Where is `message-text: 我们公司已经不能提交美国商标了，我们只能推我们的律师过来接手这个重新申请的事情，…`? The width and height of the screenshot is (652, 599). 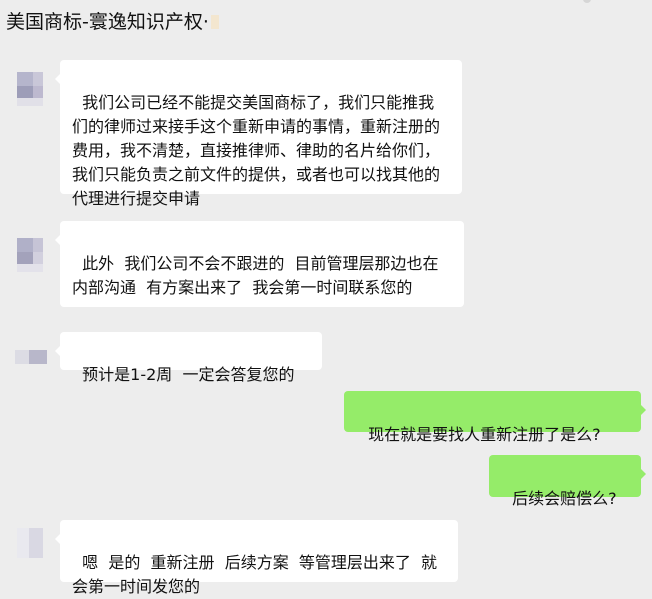 message-text: 我们公司已经不能提交美国商标了，我们只能推我们的律师过来接手这个重新申请的事情，… is located at coordinates (256, 150).